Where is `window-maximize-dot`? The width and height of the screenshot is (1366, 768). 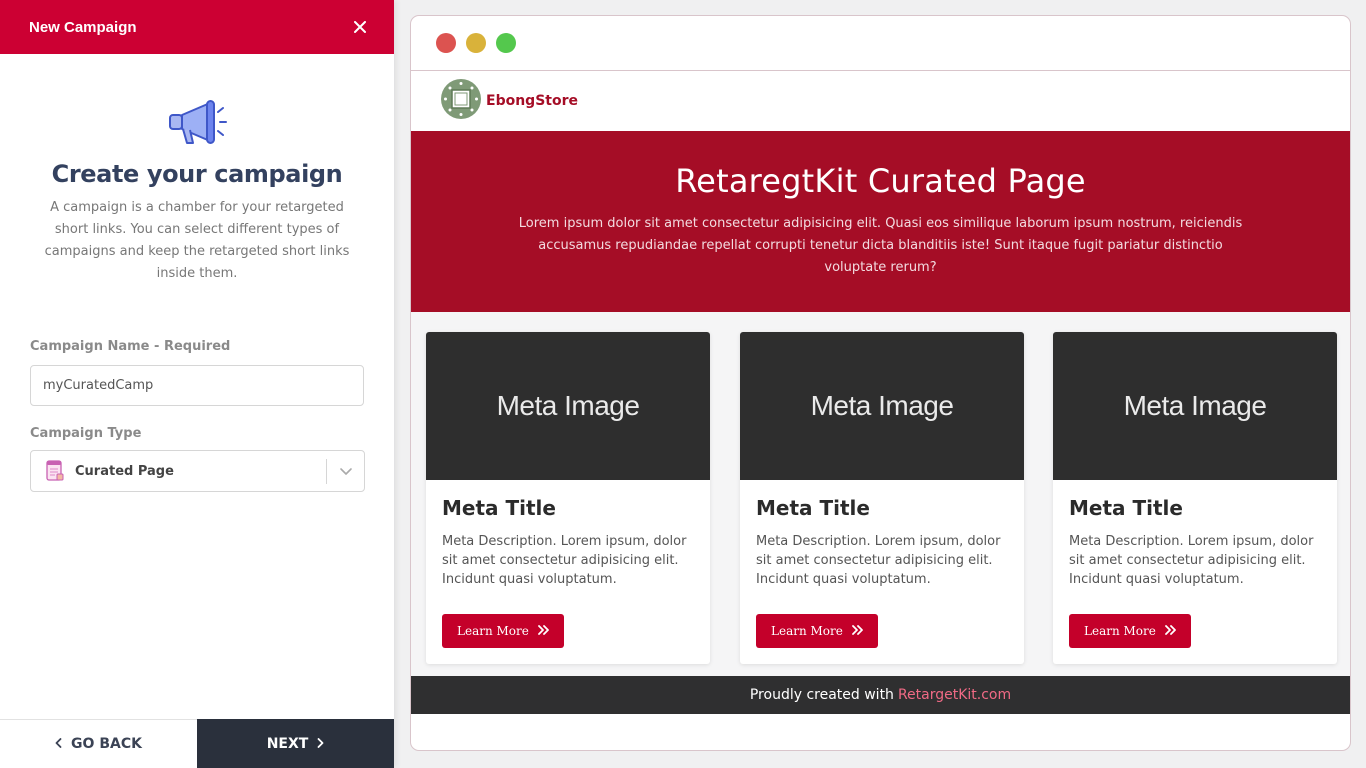
window-maximize-dot is located at coordinates (506, 43).